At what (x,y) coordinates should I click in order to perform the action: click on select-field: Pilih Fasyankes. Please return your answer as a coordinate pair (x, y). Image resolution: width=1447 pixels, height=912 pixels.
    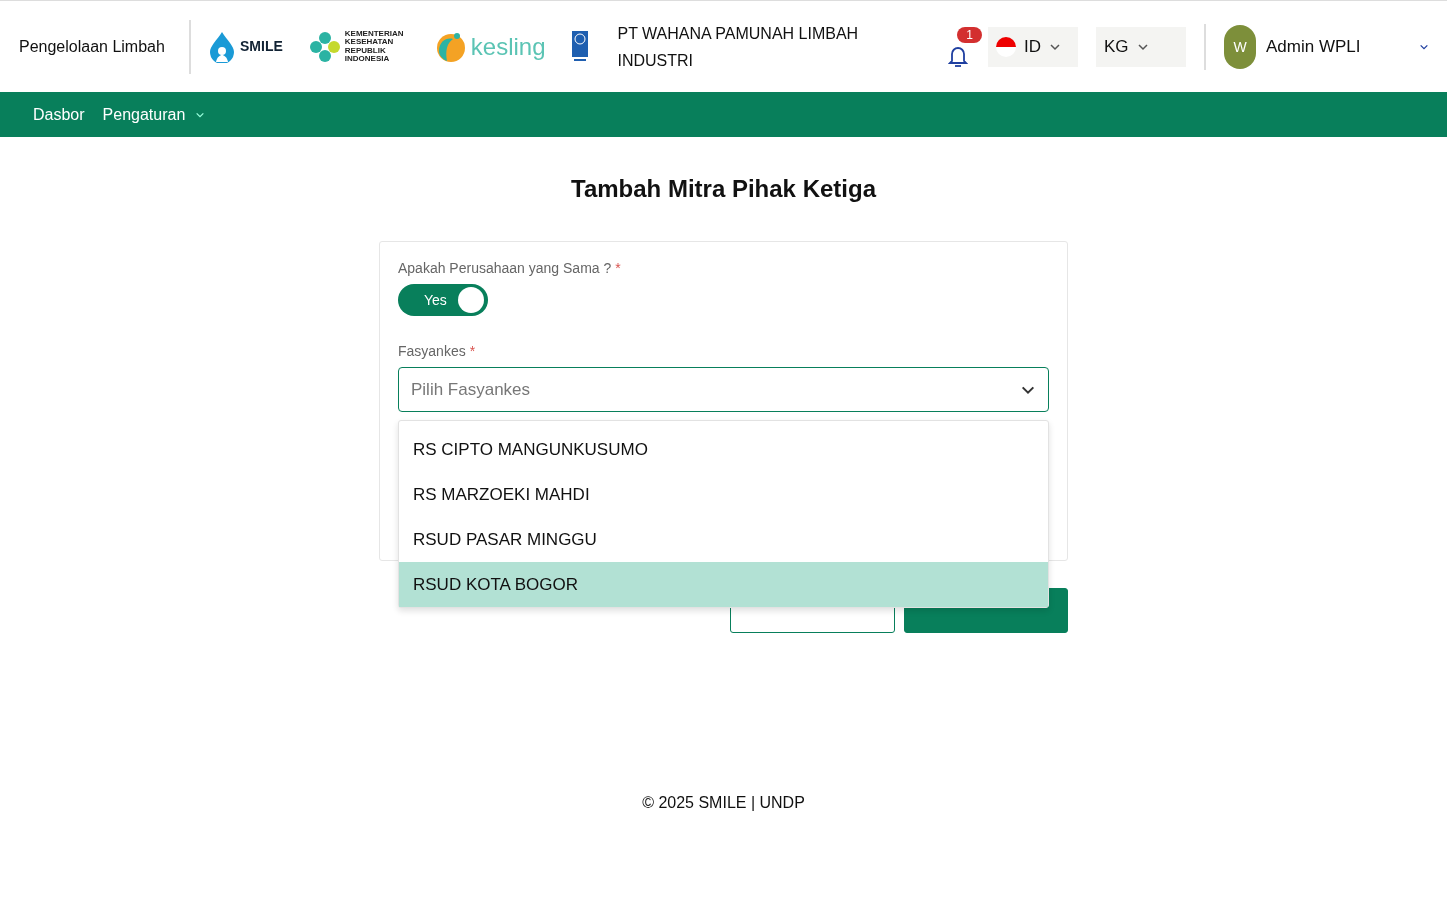
    Looking at the image, I should click on (723, 389).